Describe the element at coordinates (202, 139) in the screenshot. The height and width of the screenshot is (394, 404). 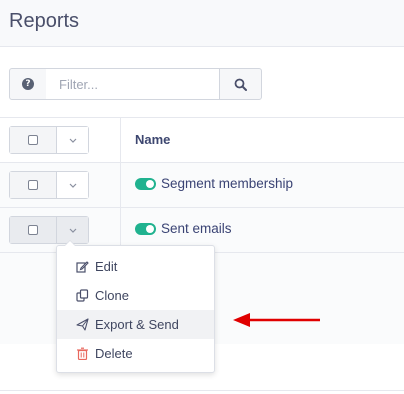
I see `table-header-row: Name` at that location.